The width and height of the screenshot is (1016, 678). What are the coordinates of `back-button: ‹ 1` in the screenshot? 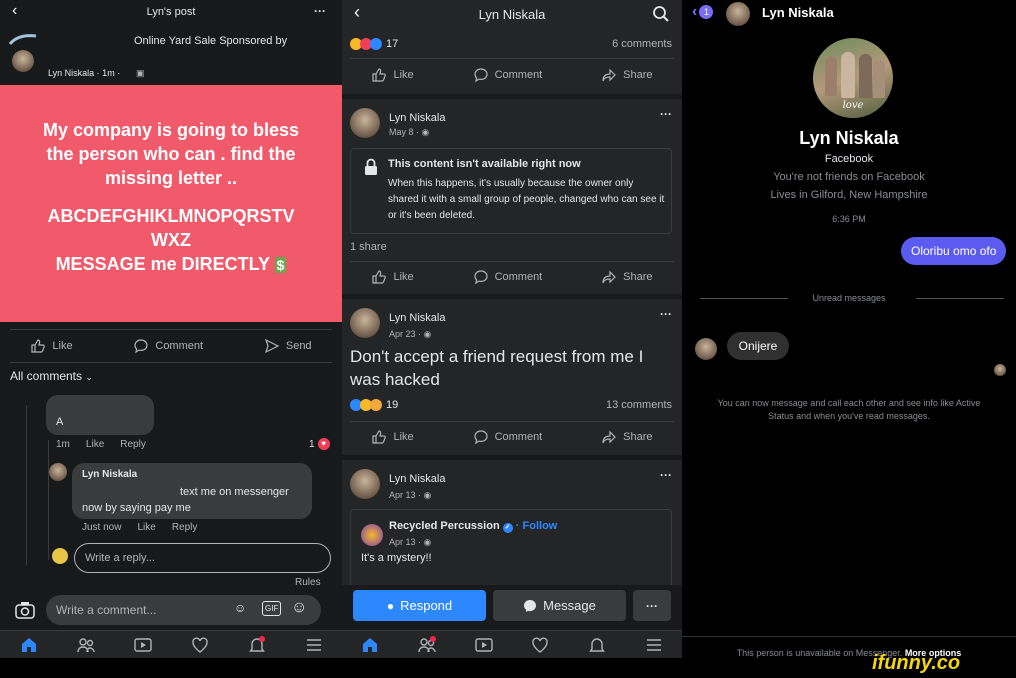 It's located at (703, 12).